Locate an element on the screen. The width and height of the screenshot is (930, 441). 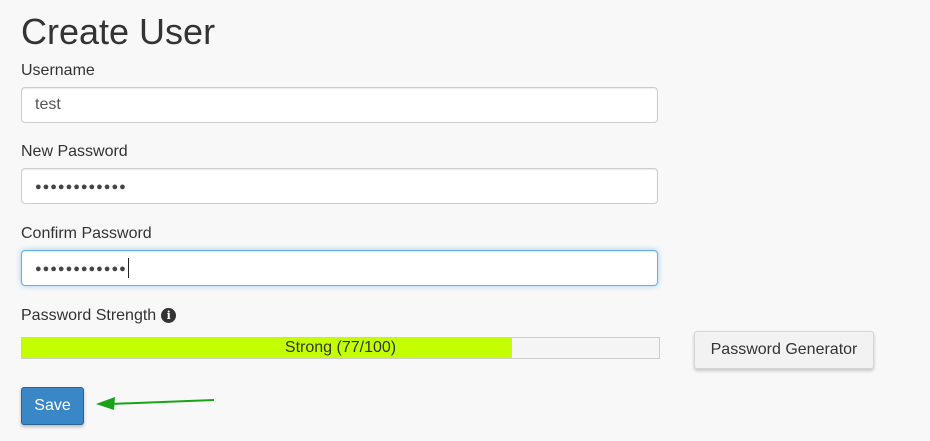
username-label: Username is located at coordinates (58, 70).